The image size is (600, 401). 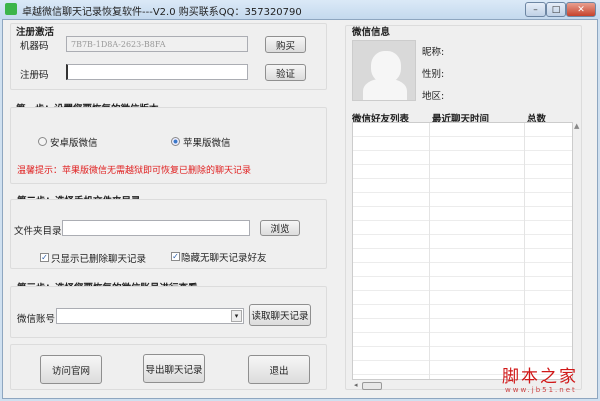 What do you see at coordinates (356, 385) in the screenshot?
I see `scroll-left-icon: ◂` at bounding box center [356, 385].